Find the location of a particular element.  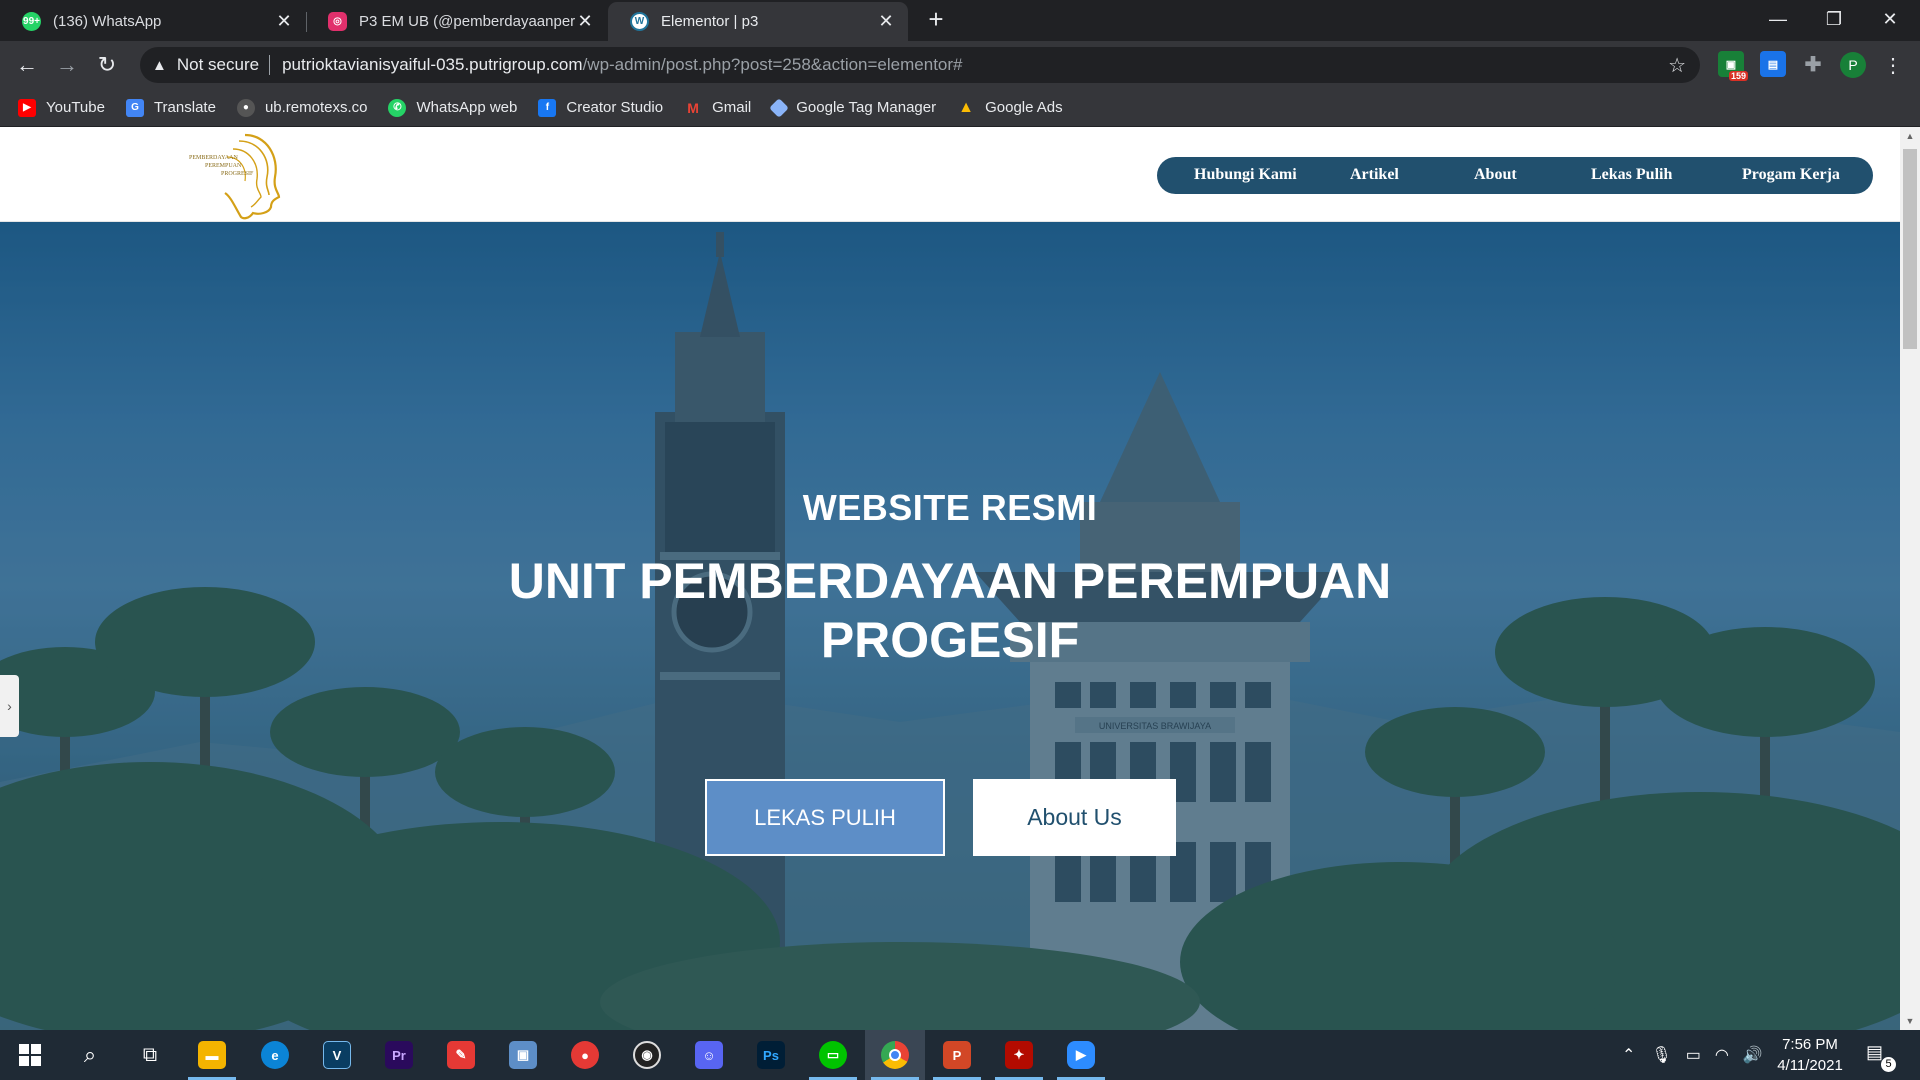

facebook-icon: f is located at coordinates (547, 107).